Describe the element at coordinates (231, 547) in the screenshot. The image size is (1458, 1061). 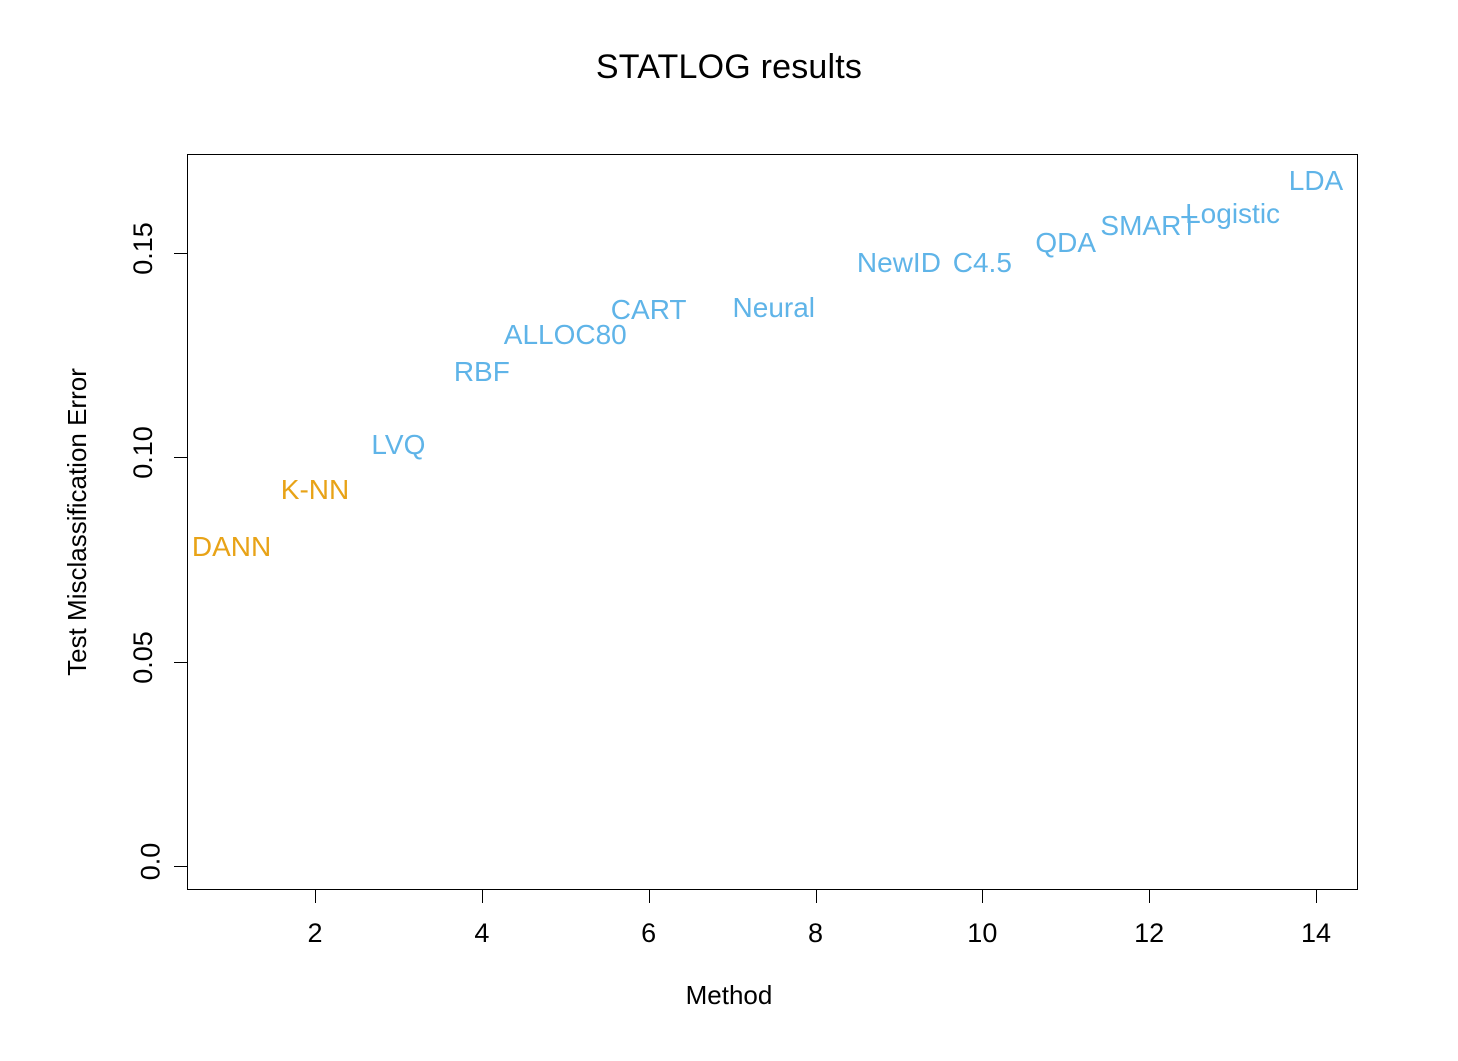
I see `data-point-label: DANN` at that location.